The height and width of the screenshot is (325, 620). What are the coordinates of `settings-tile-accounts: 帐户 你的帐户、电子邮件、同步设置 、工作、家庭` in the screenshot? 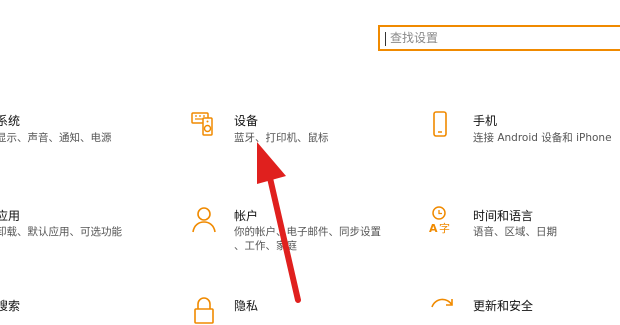 It's located at (290, 230).